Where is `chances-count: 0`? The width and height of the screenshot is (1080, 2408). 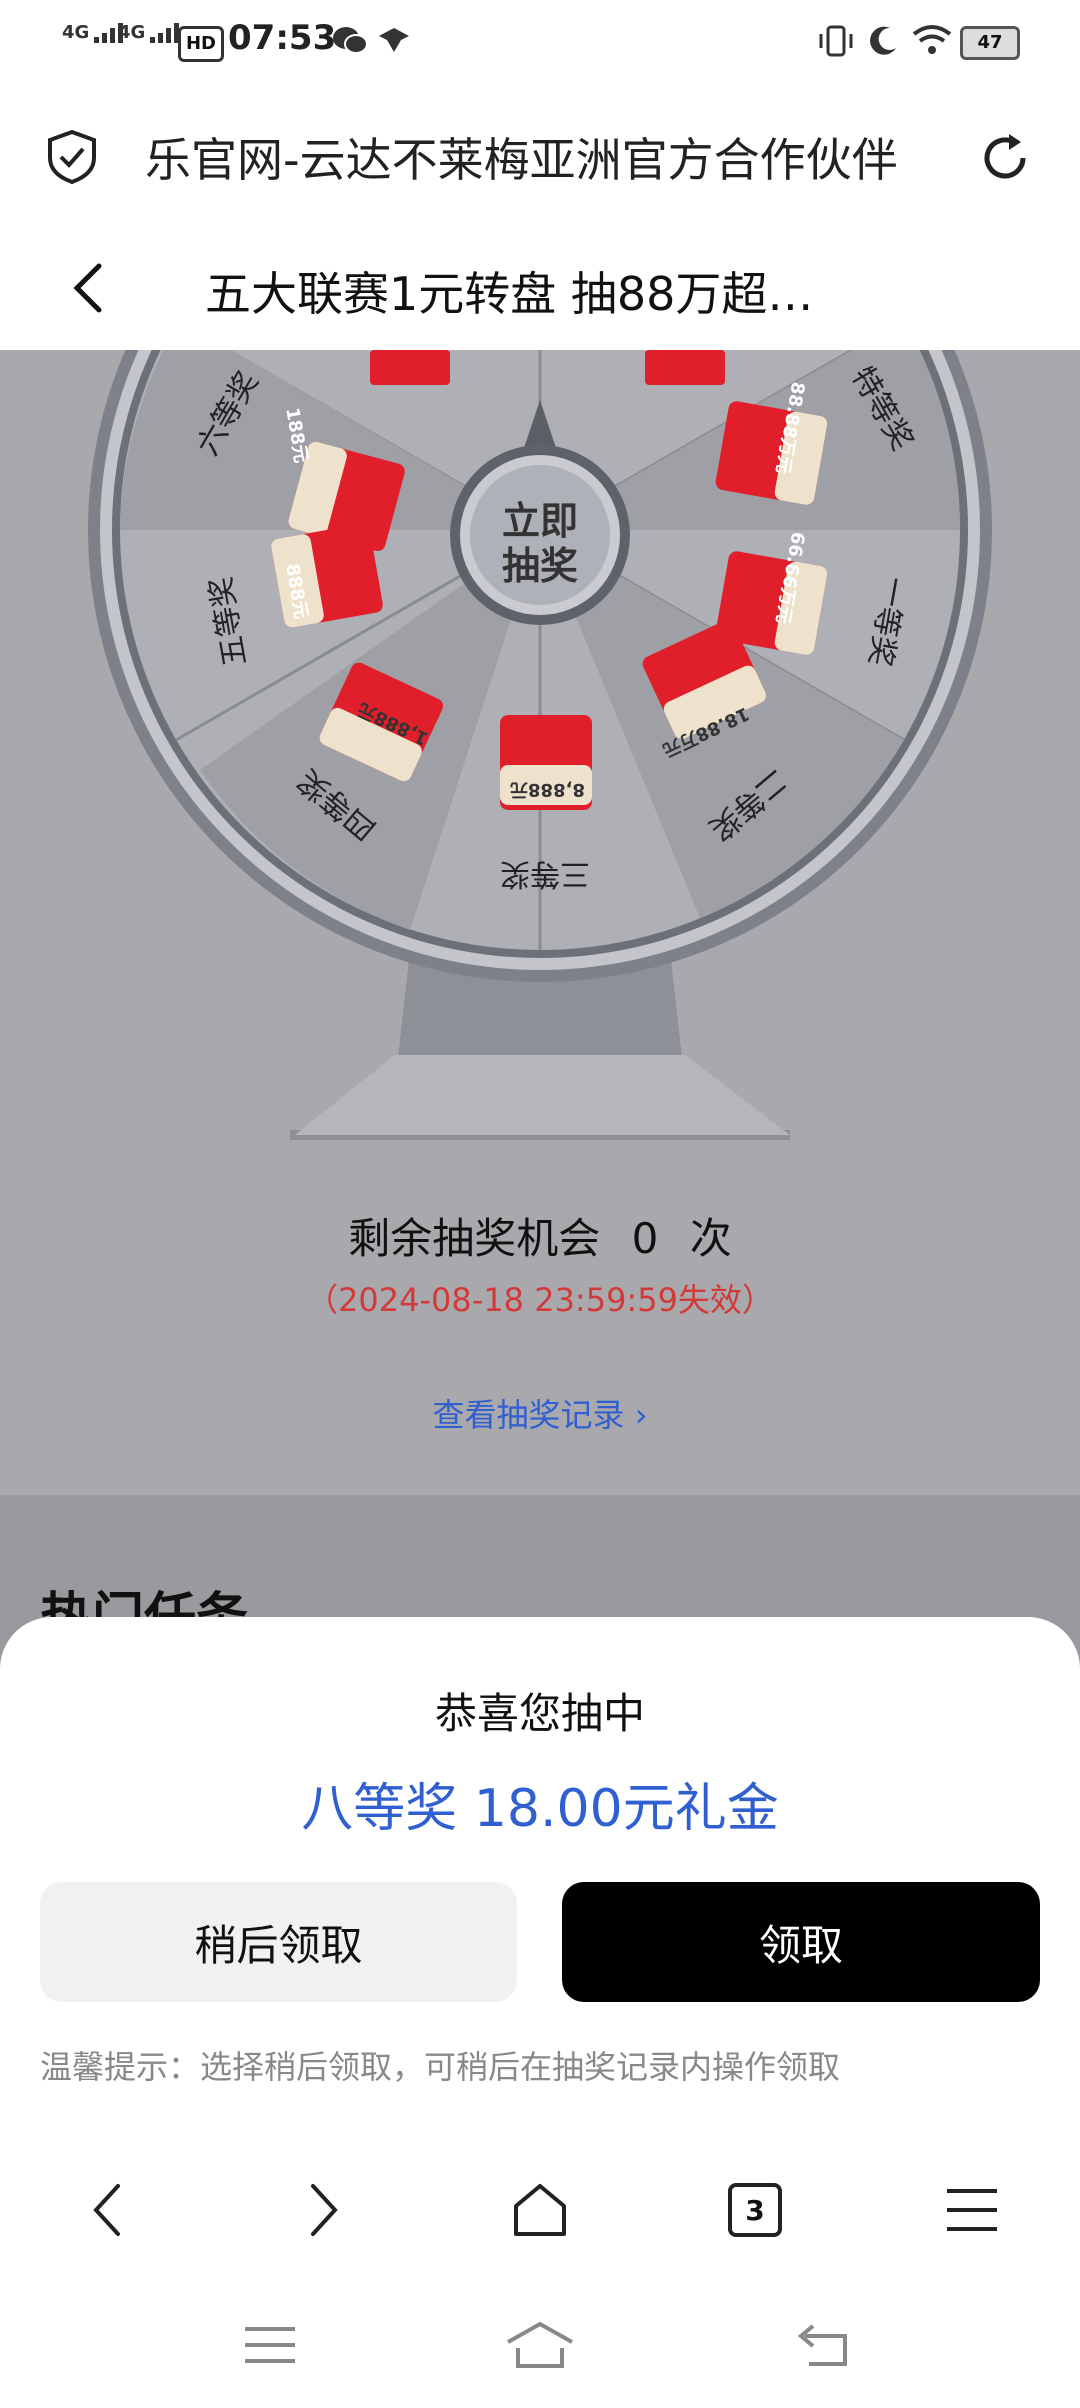 chances-count: 0 is located at coordinates (645, 1238).